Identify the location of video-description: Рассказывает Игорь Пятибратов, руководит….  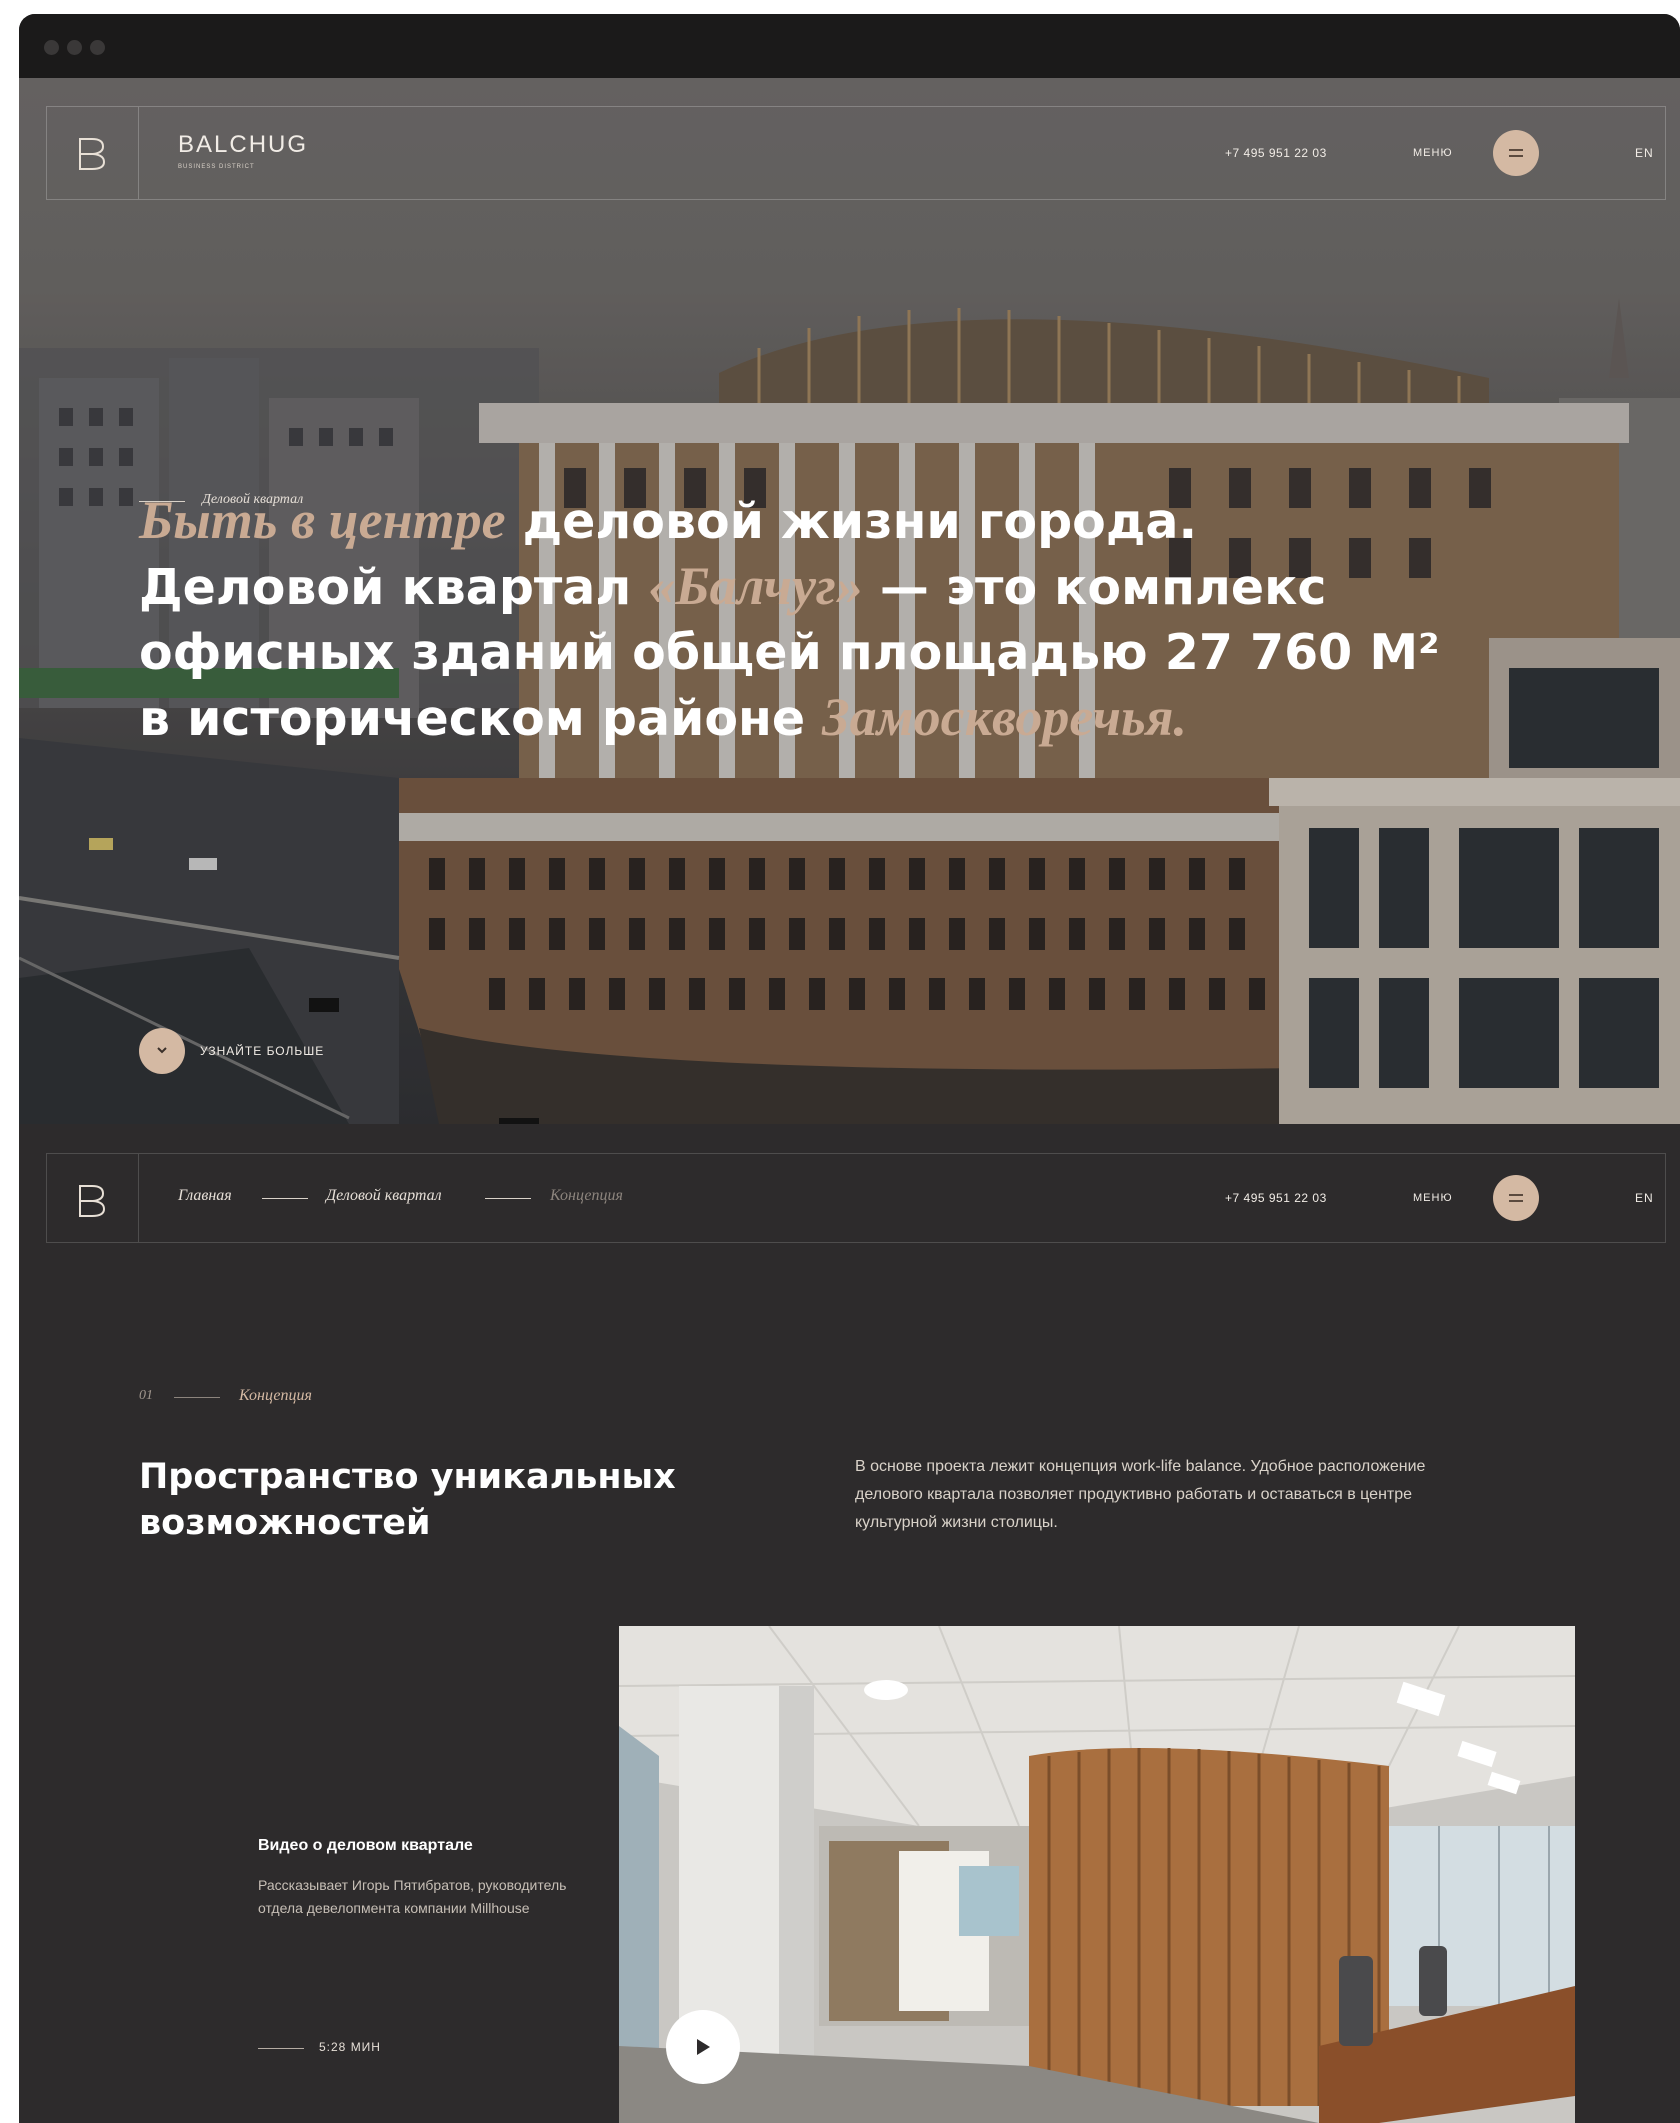
(412, 1896).